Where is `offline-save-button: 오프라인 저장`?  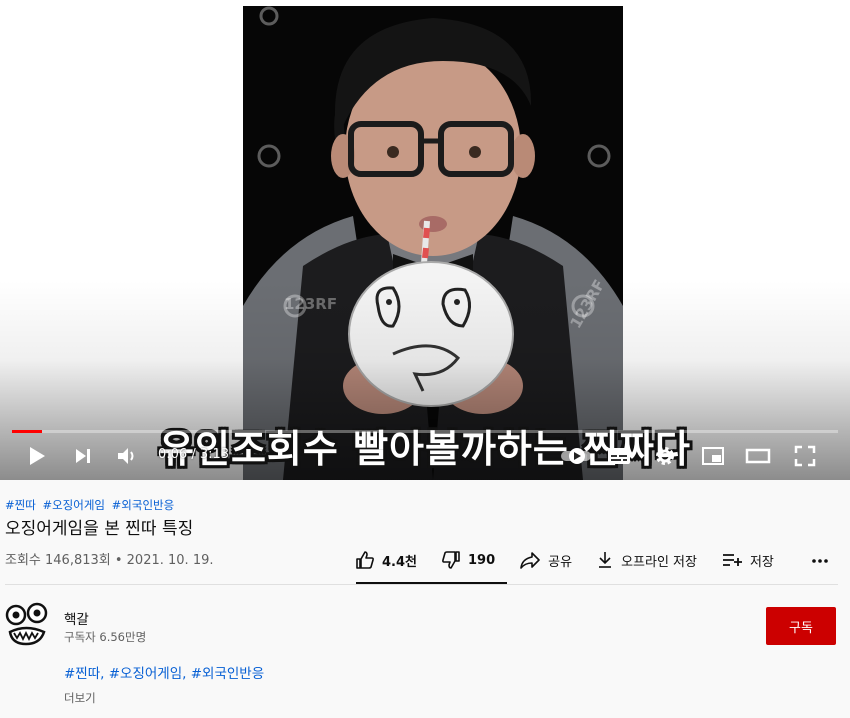
offline-save-button: 오프라인 저장 is located at coordinates (646, 560).